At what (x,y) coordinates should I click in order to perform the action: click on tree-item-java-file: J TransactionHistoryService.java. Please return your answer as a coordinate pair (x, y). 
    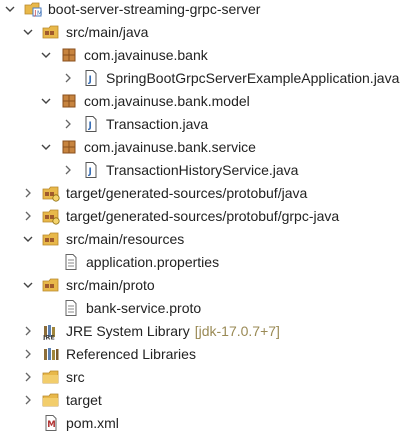
    Looking at the image, I should click on (180, 170).